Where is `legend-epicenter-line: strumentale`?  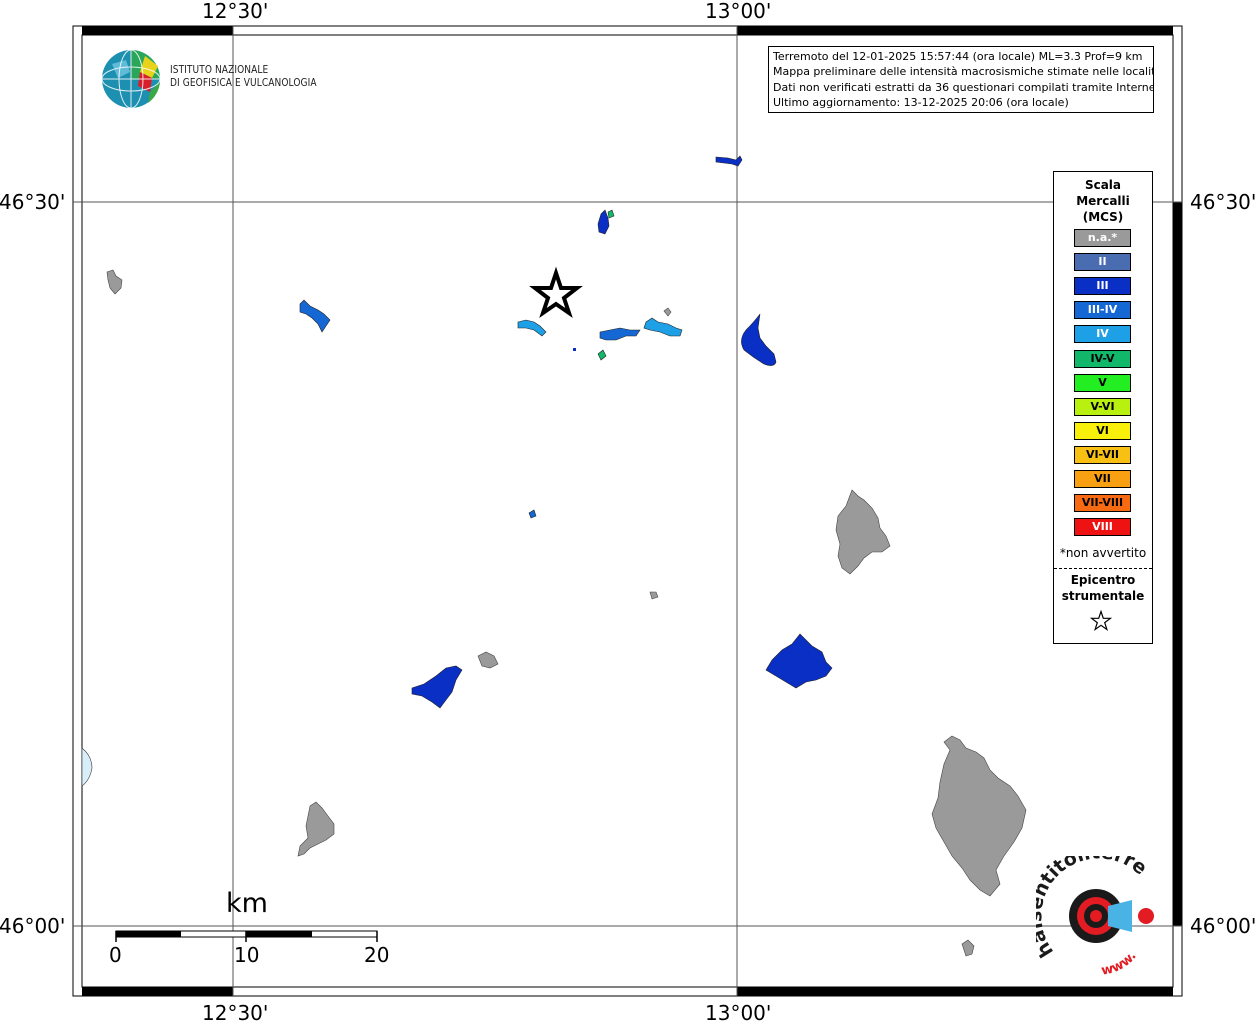
legend-epicenter-line: strumentale is located at coordinates (1103, 596).